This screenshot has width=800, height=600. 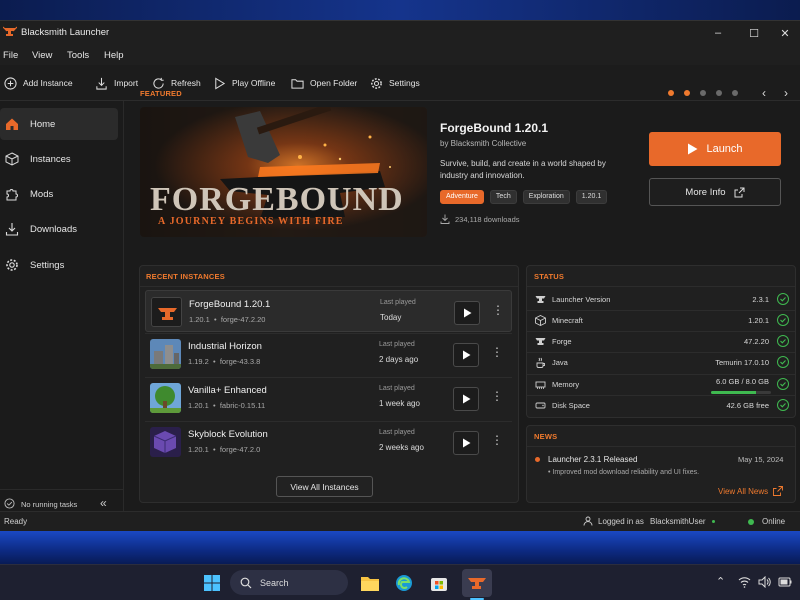 What do you see at coordinates (715, 149) in the screenshot?
I see `launch-button: Launch` at bounding box center [715, 149].